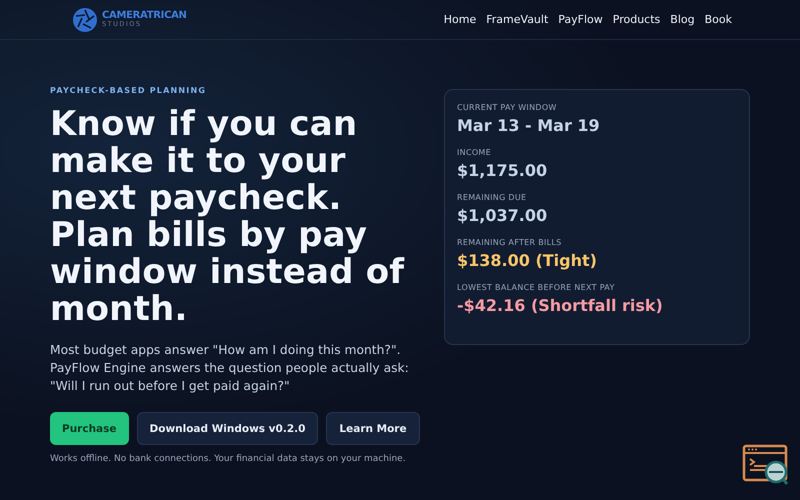 The width and height of the screenshot is (800, 500). What do you see at coordinates (460, 19) in the screenshot?
I see `nav-link: Home` at bounding box center [460, 19].